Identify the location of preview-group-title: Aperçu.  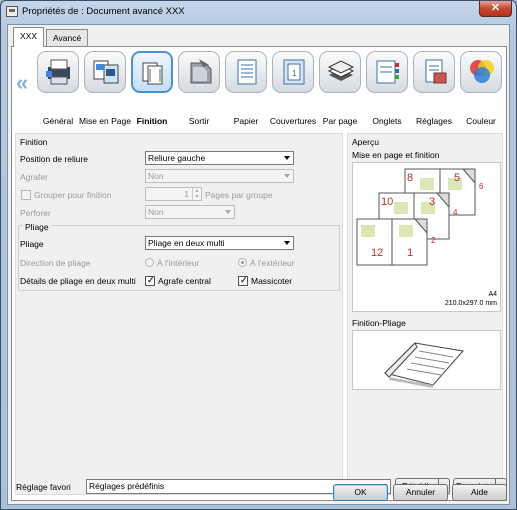
(365, 142).